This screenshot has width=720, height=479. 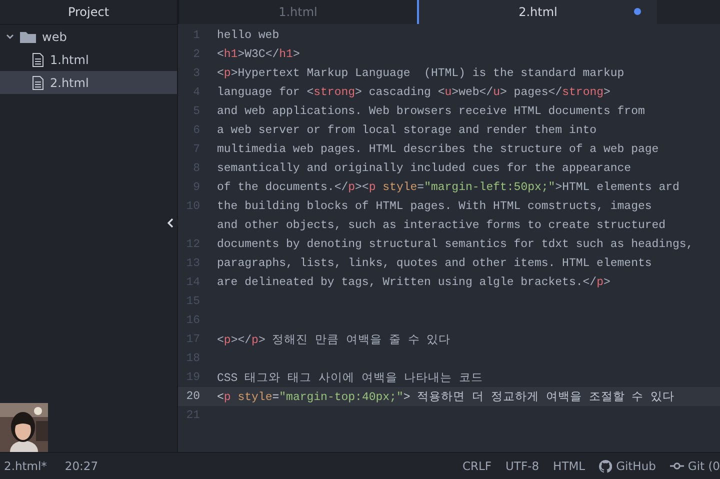 What do you see at coordinates (695, 466) in the screenshot?
I see `git-button: Git (0` at bounding box center [695, 466].